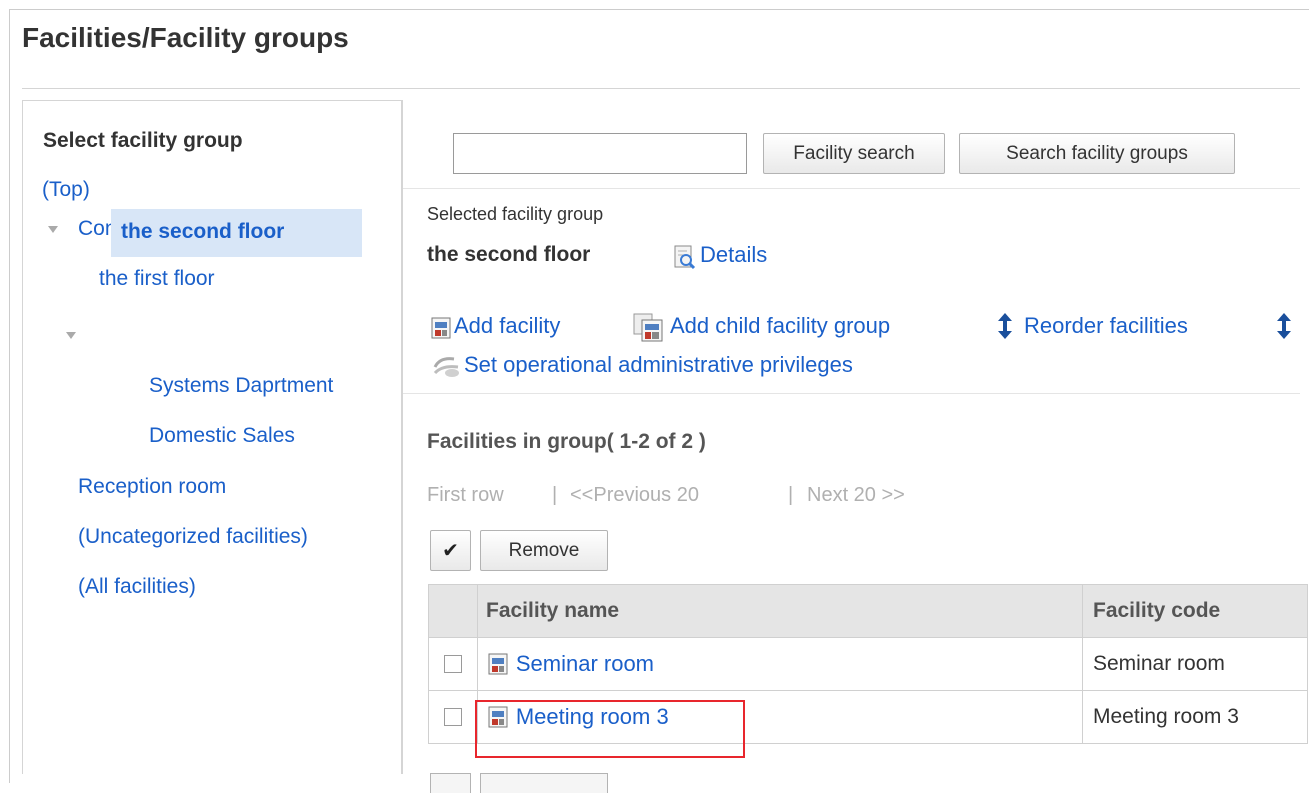 The width and height of the screenshot is (1309, 793). I want to click on facilities-table: Facility name Facility code Seminar room, so click(868, 664).